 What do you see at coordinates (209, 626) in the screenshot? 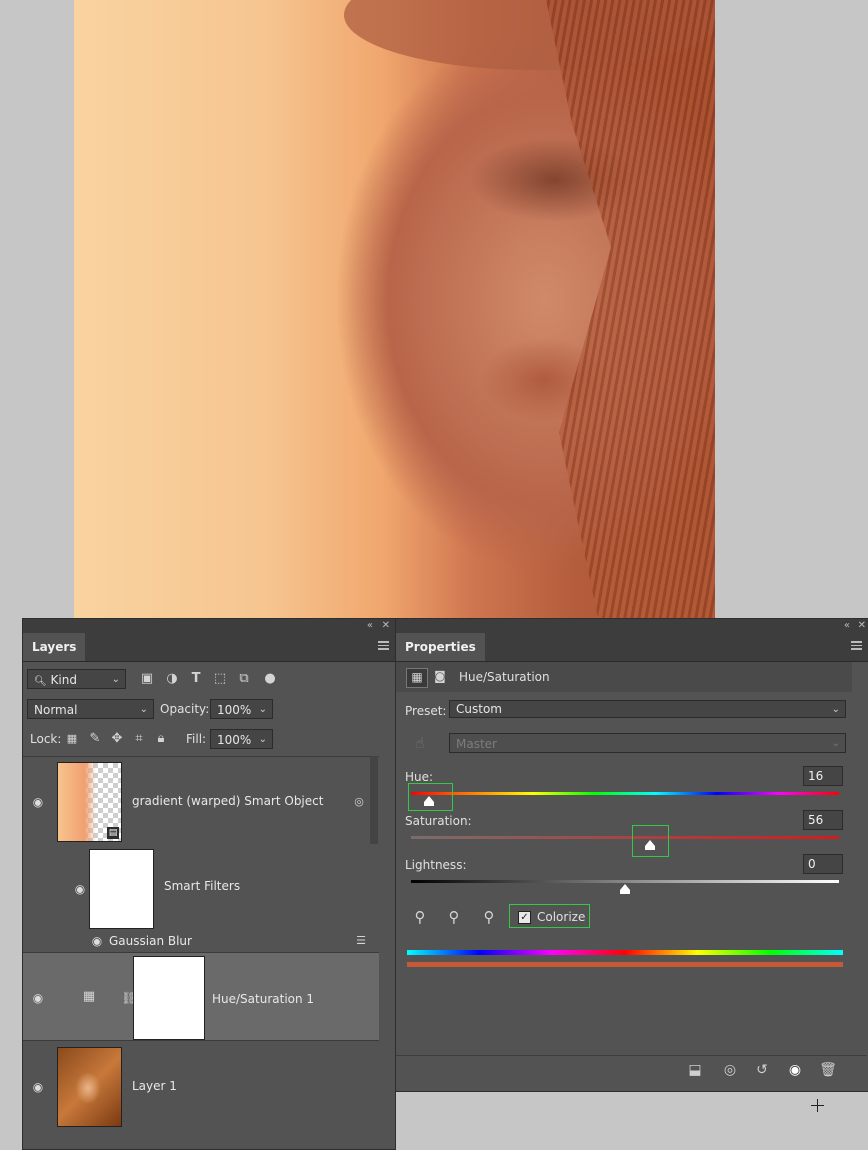
I see `layers-panel-topbar: « ✕` at bounding box center [209, 626].